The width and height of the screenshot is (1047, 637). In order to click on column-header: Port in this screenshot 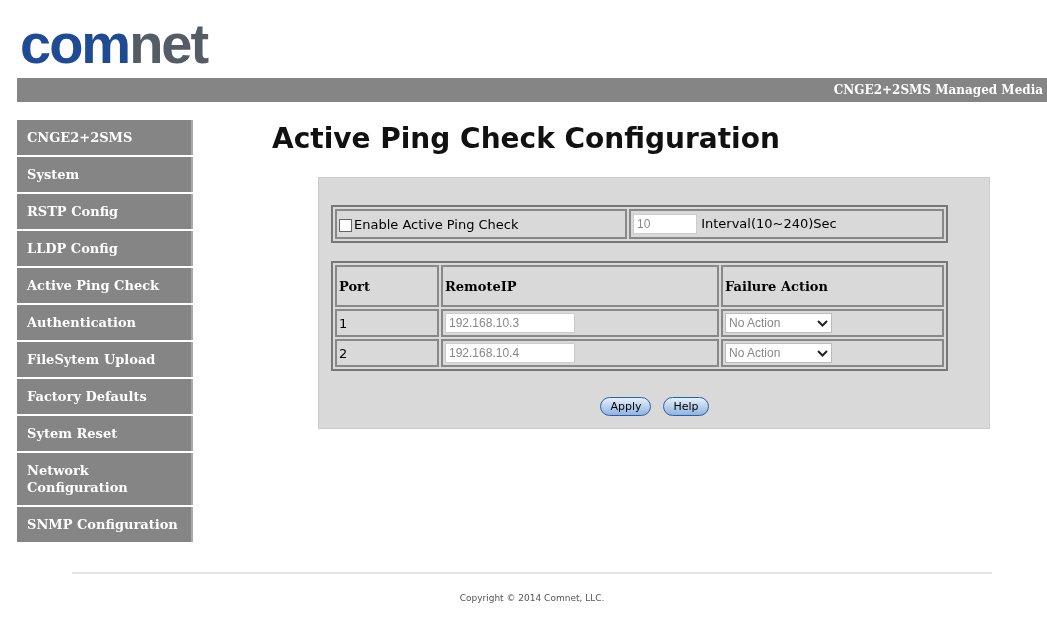, I will do `click(387, 286)`.